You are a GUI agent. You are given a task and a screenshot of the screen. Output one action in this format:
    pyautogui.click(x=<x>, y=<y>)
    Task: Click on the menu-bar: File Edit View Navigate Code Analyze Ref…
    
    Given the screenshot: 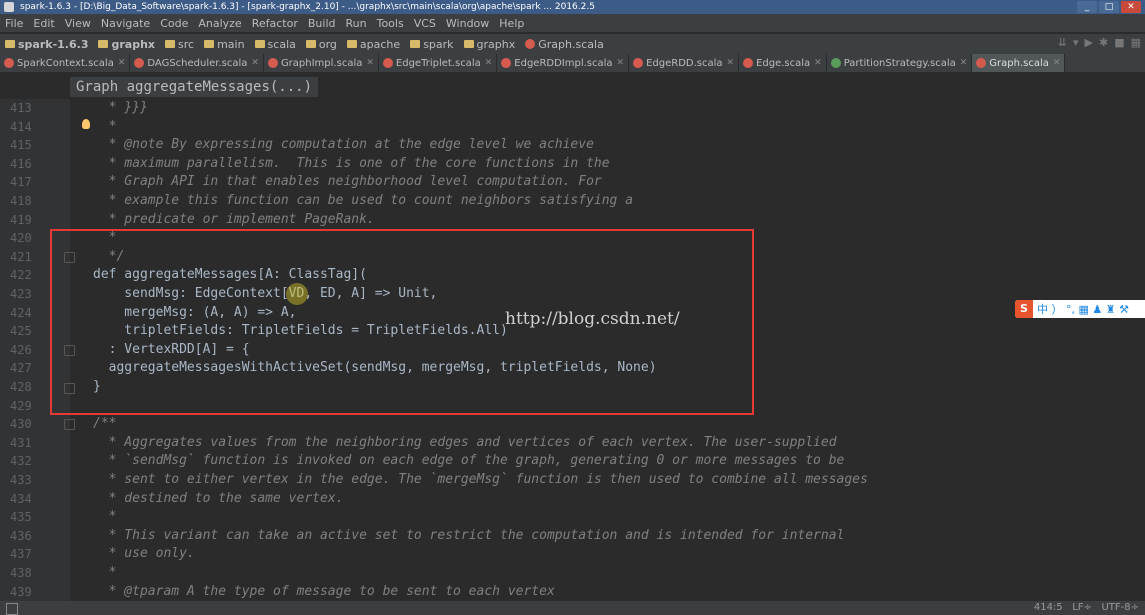 What is the action you would take?
    pyautogui.click(x=572, y=23)
    